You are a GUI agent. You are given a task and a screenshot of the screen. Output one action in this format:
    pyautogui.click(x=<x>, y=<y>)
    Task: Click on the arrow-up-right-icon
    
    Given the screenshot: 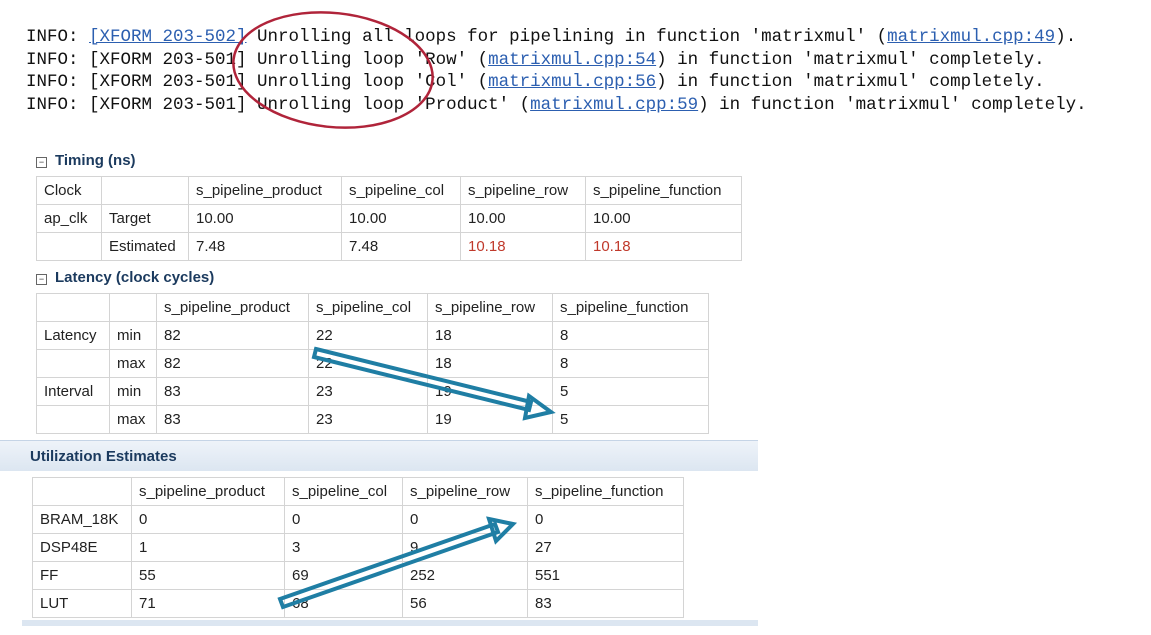 What is the action you would take?
    pyautogui.click(x=397, y=563)
    